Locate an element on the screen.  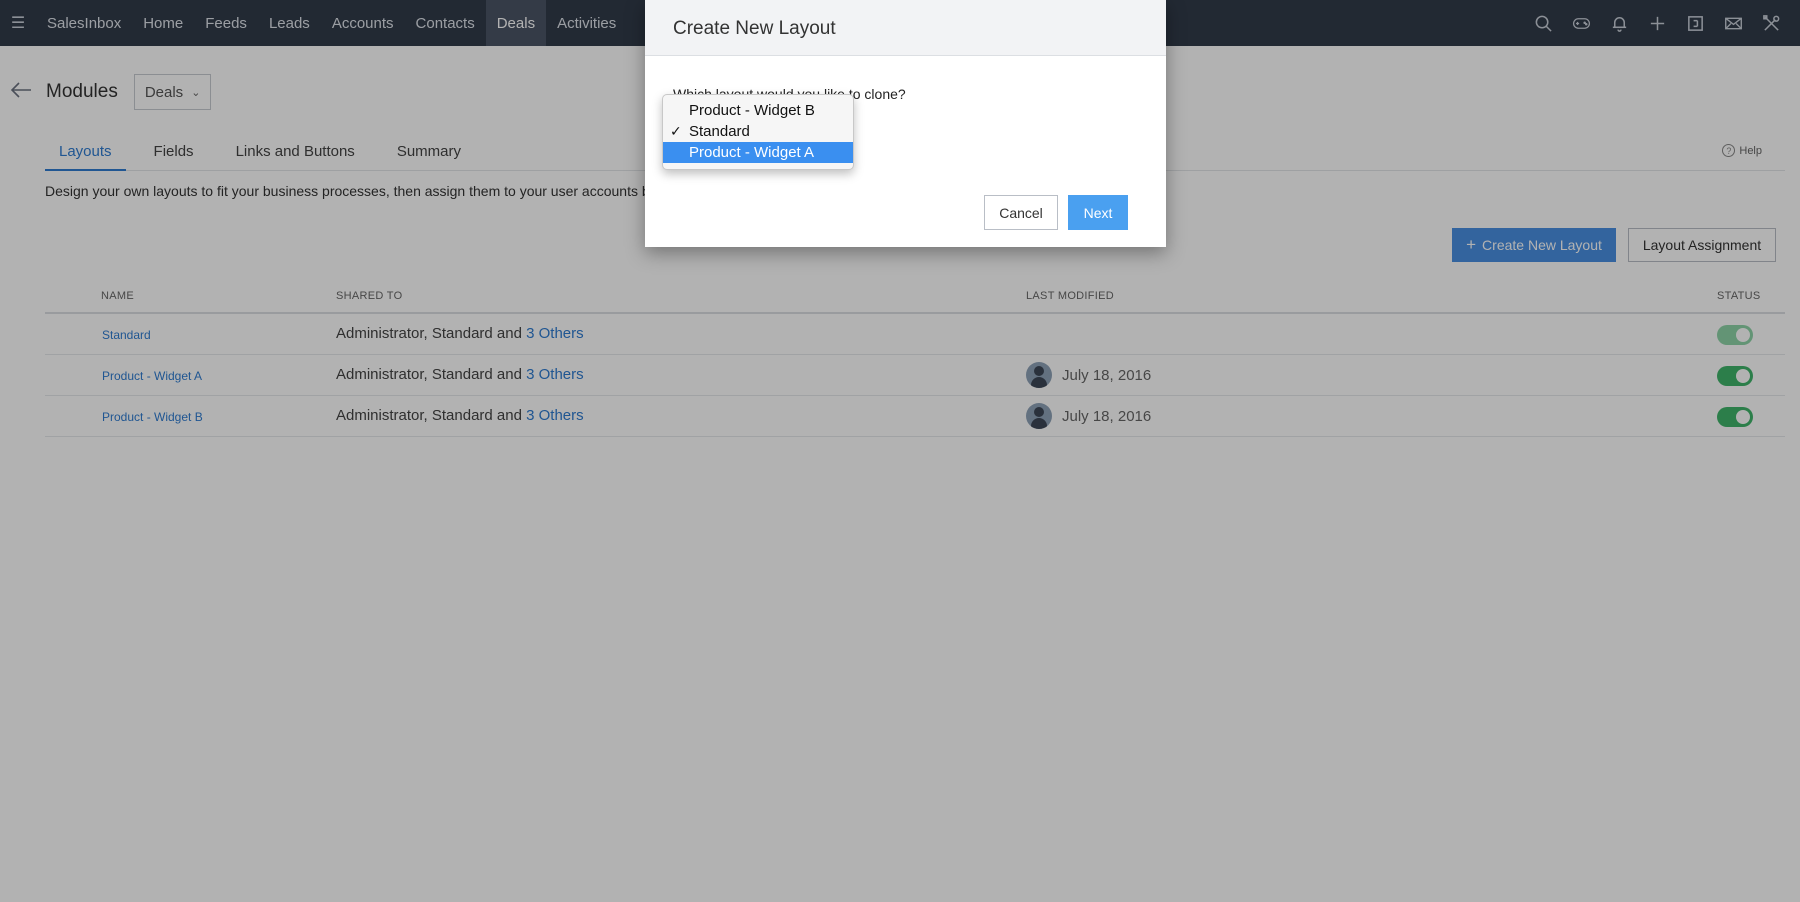
next-button: Next is located at coordinates (1098, 212).